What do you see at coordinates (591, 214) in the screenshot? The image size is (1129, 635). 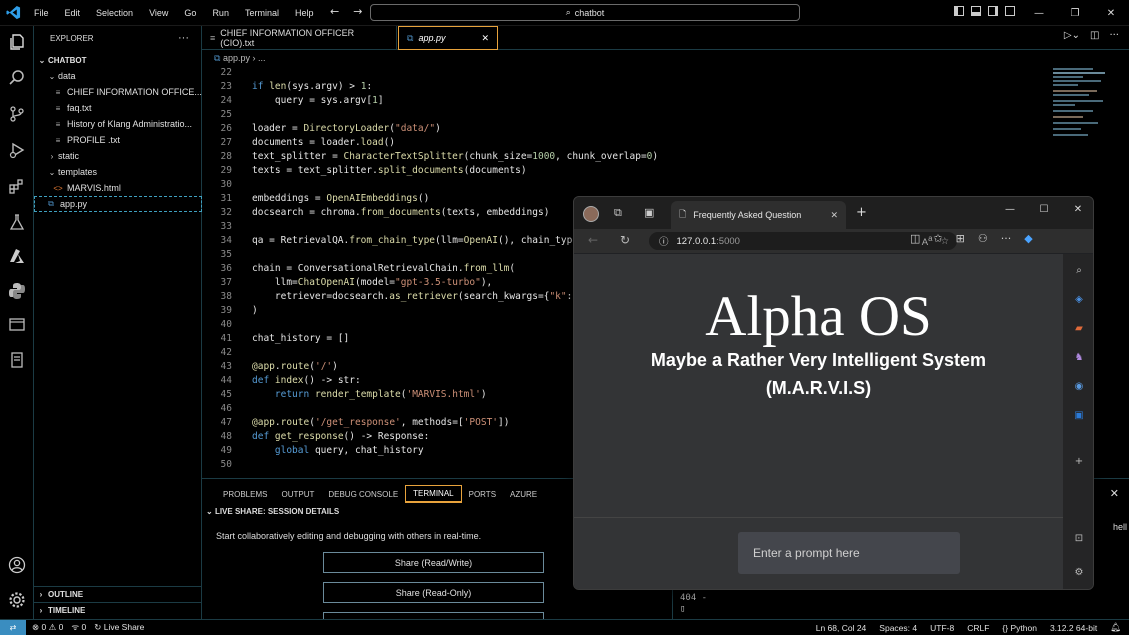 I see `profile-avatar` at bounding box center [591, 214].